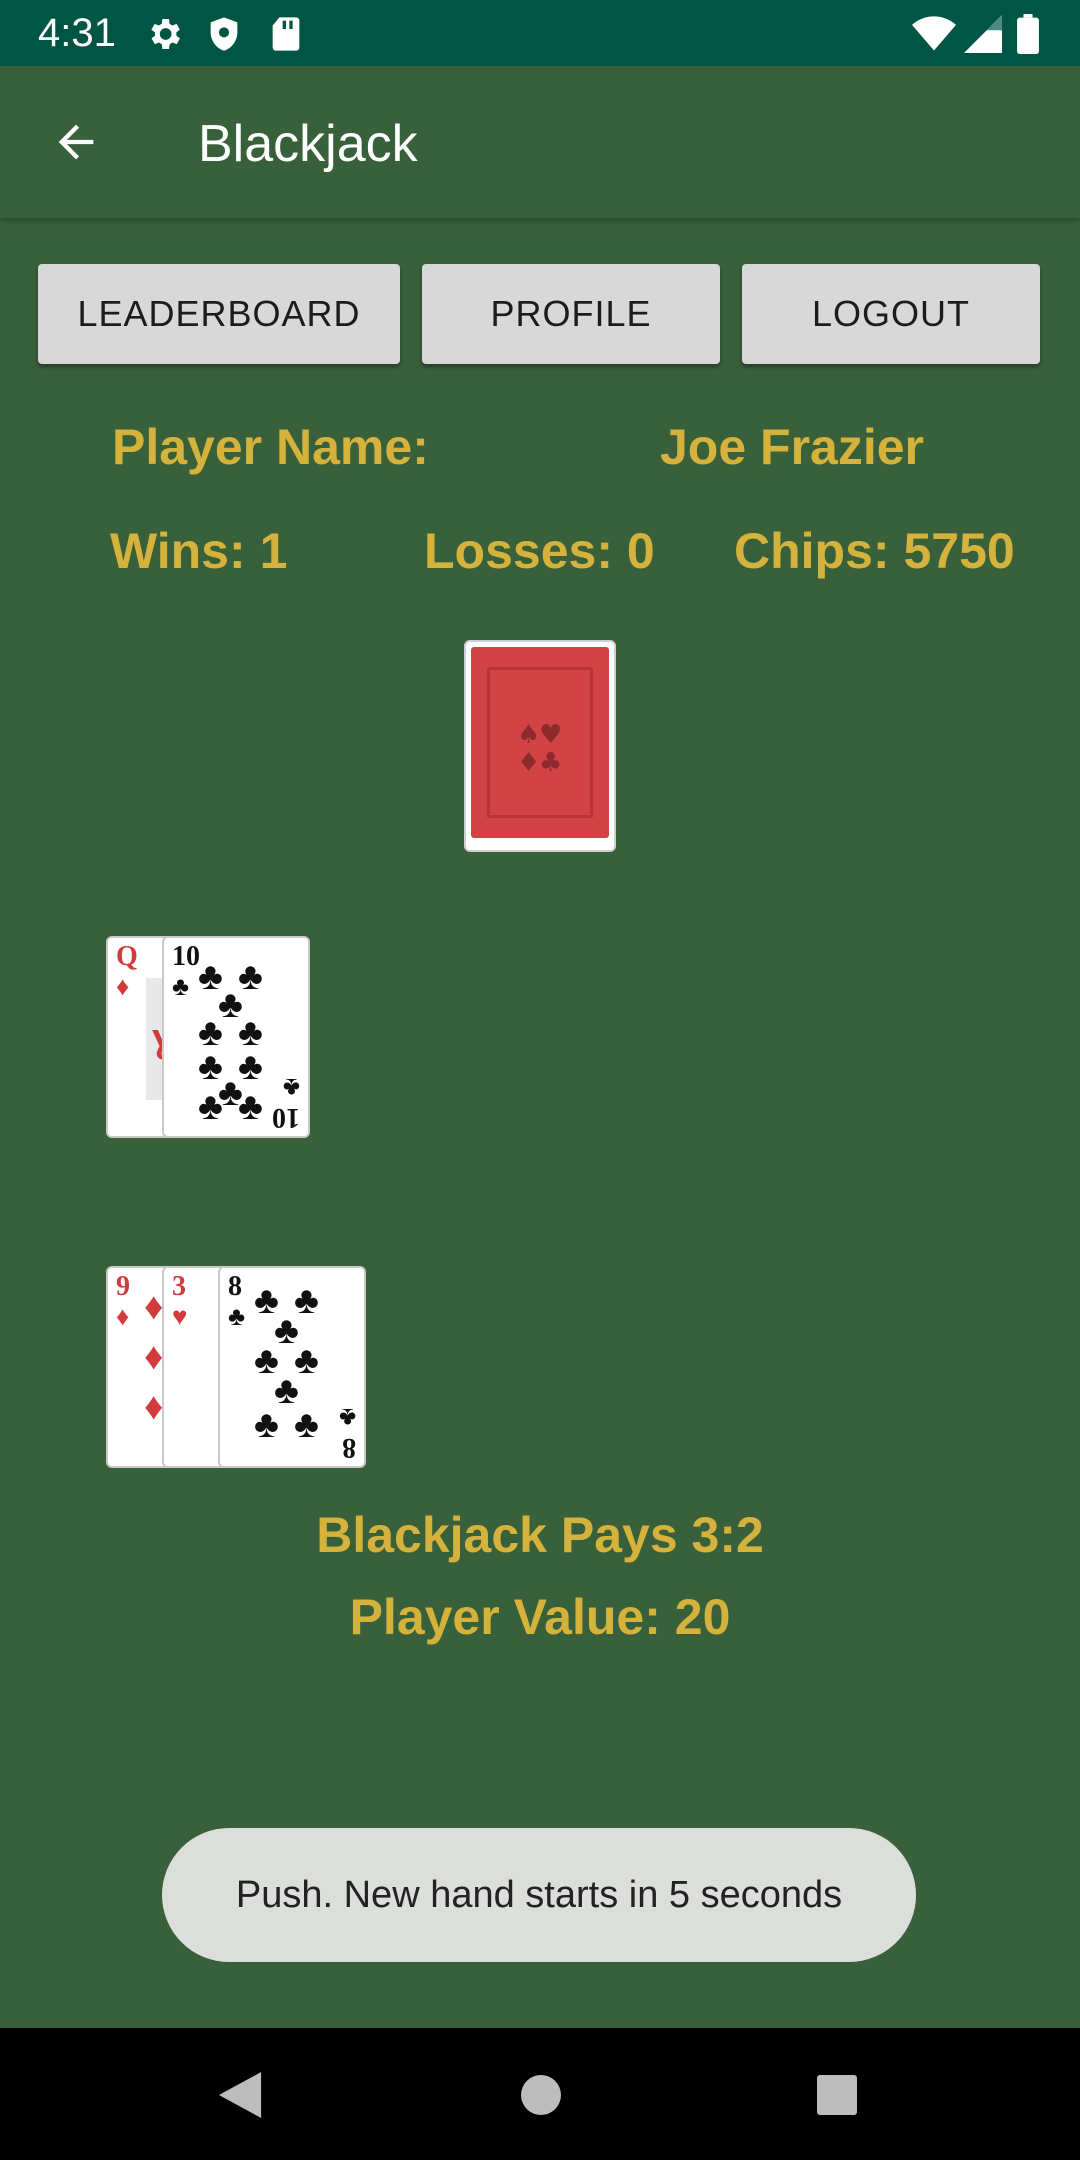  I want to click on shield-icon, so click(224, 34).